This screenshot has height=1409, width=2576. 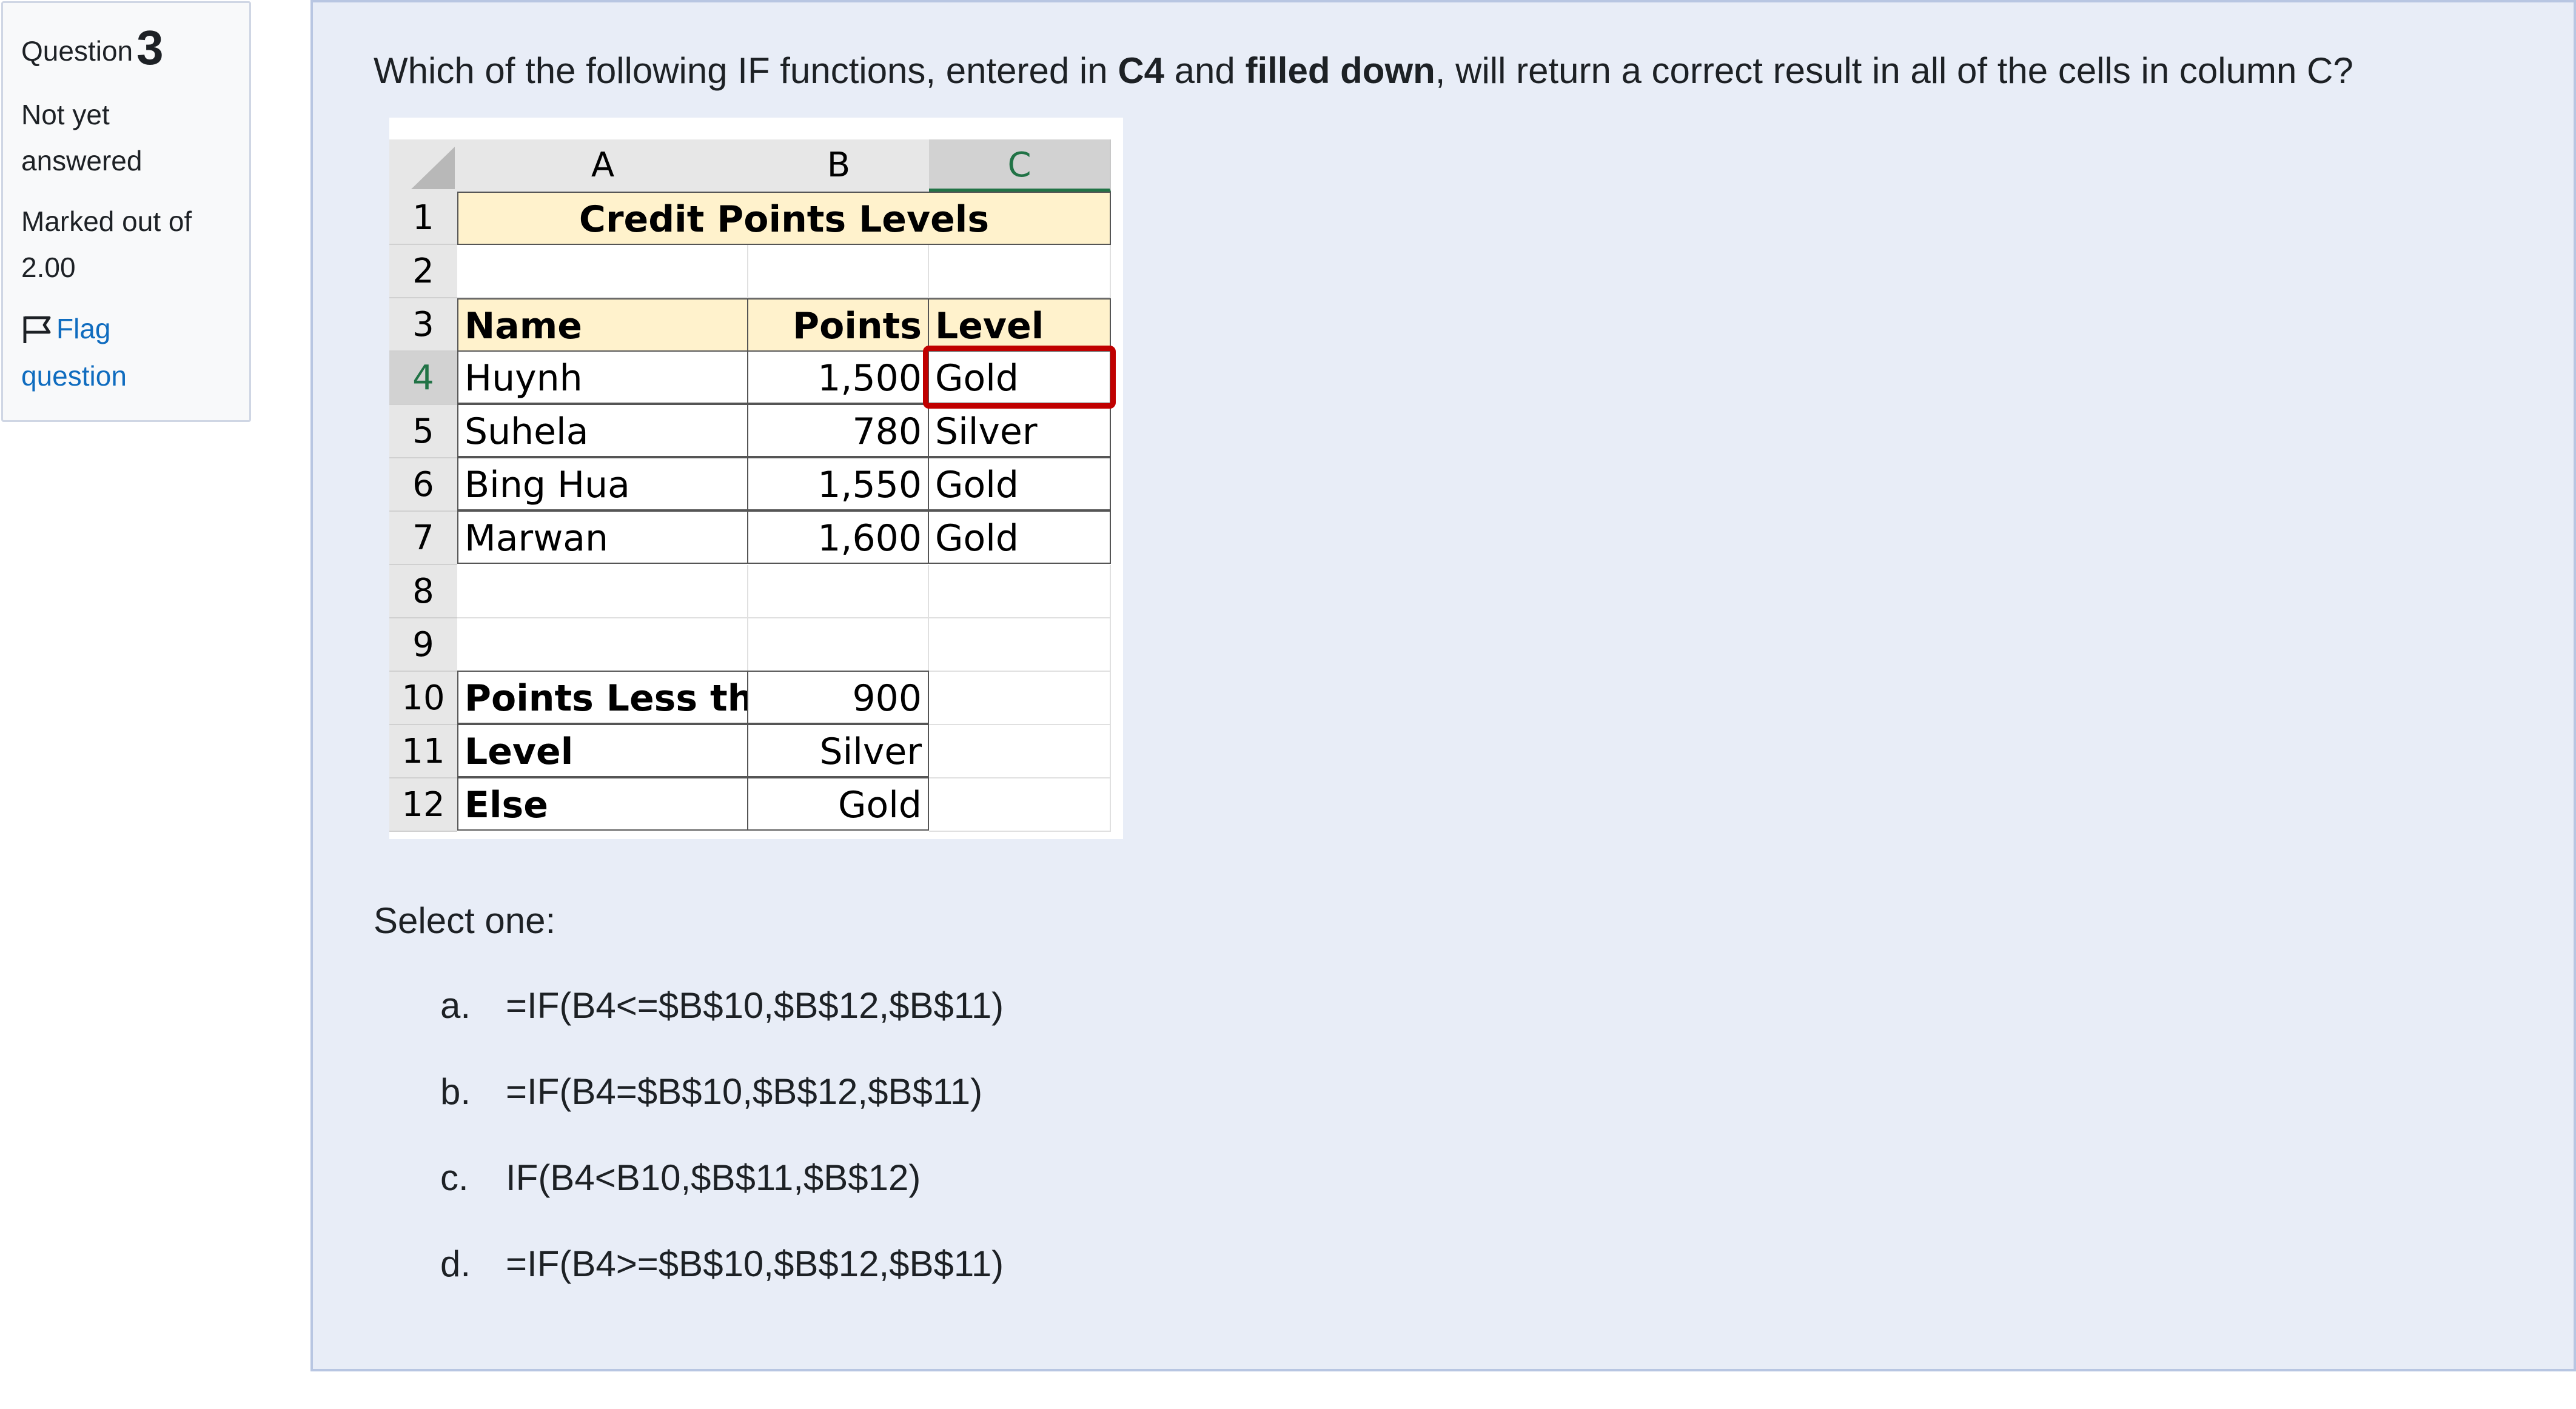 What do you see at coordinates (755, 1263) in the screenshot?
I see `option-text: =IF(B4>=$B$10,$B$12,$B$11)` at bounding box center [755, 1263].